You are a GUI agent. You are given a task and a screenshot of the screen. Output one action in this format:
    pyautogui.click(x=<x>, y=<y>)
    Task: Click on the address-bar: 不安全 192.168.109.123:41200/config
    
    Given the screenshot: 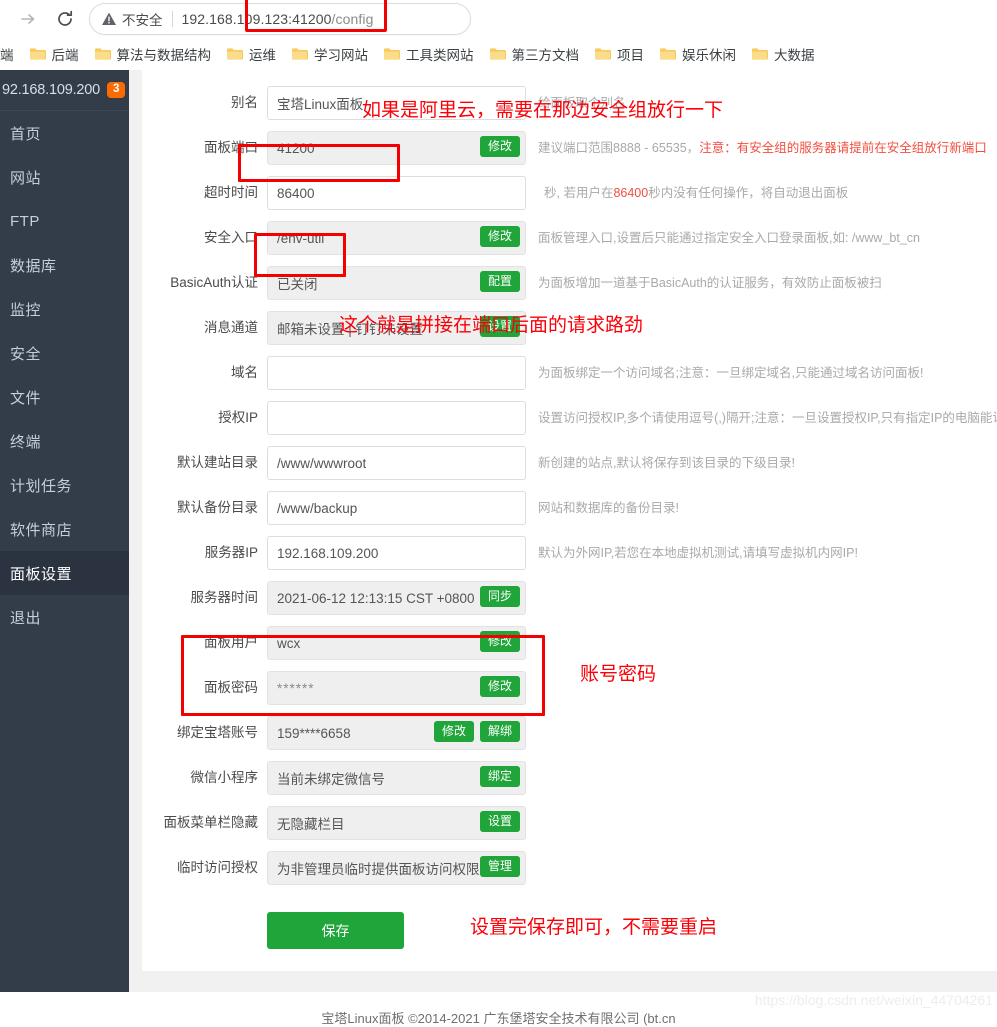 What is the action you would take?
    pyautogui.click(x=280, y=19)
    